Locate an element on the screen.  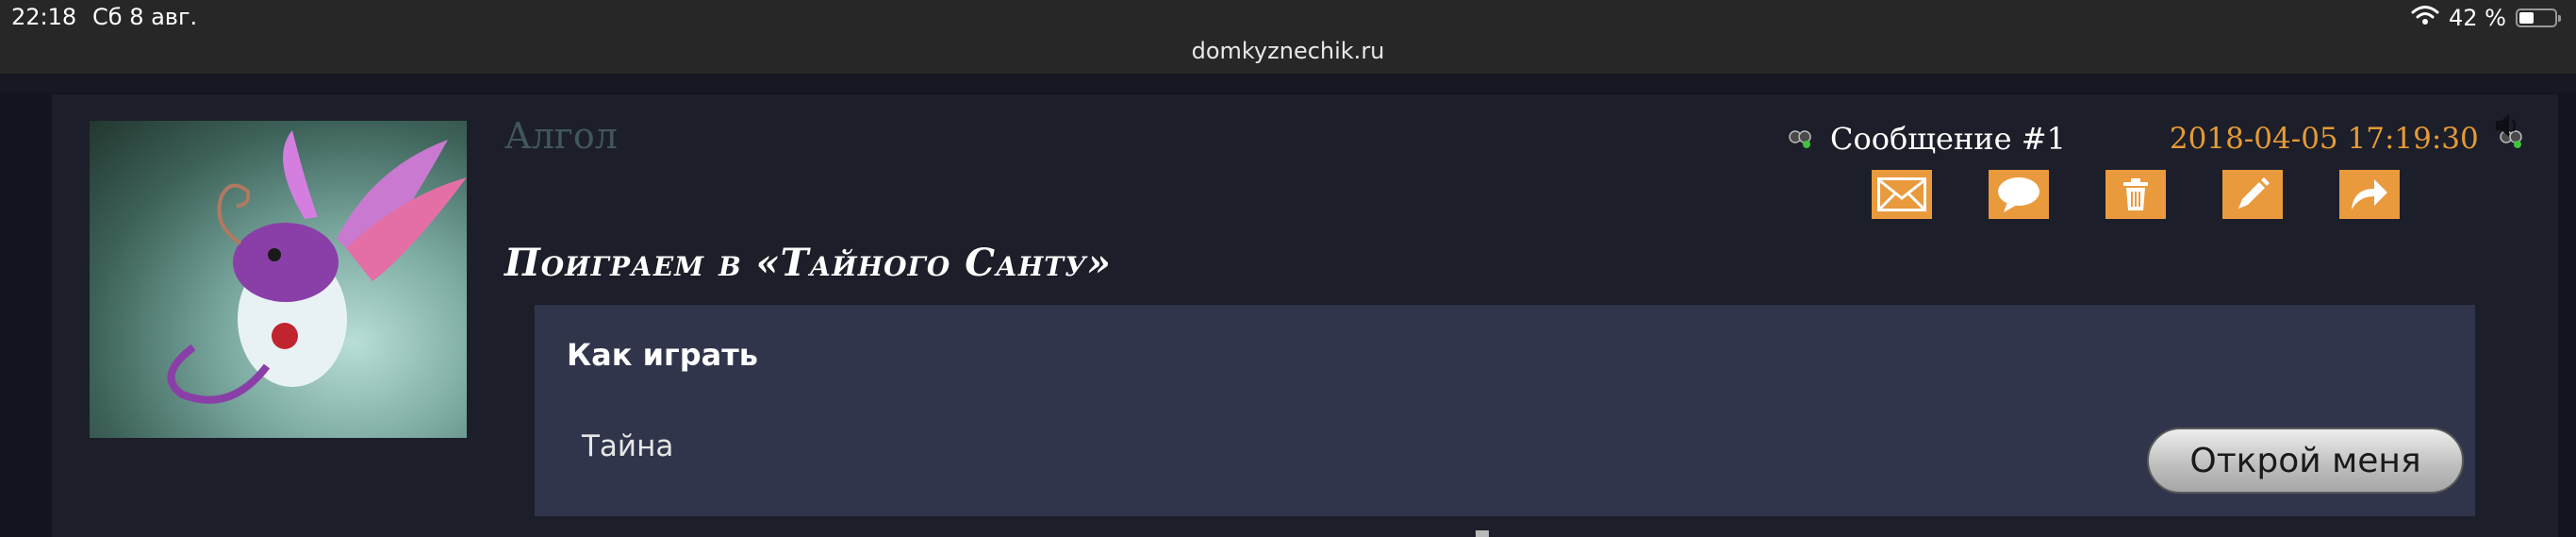
open-spoiler-button-label: Открой меня is located at coordinates (2305, 460).